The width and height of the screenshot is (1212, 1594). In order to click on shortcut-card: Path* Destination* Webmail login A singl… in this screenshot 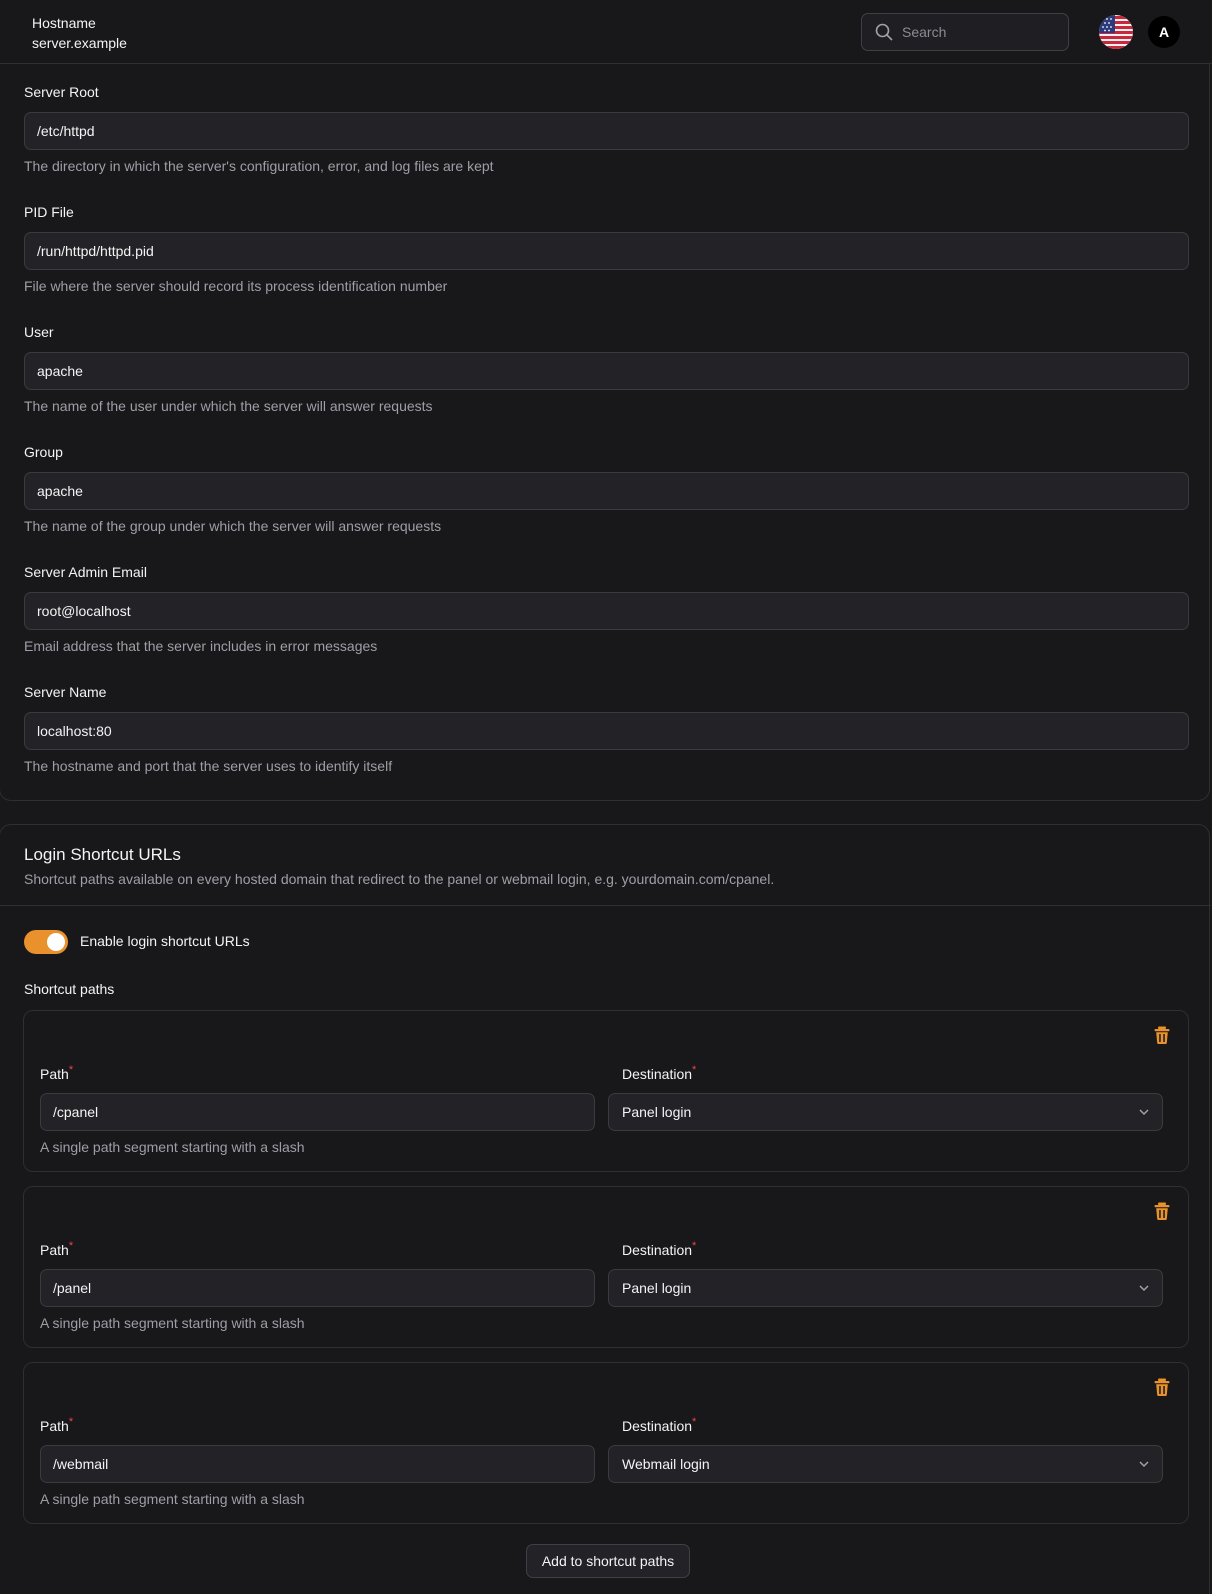, I will do `click(606, 1443)`.